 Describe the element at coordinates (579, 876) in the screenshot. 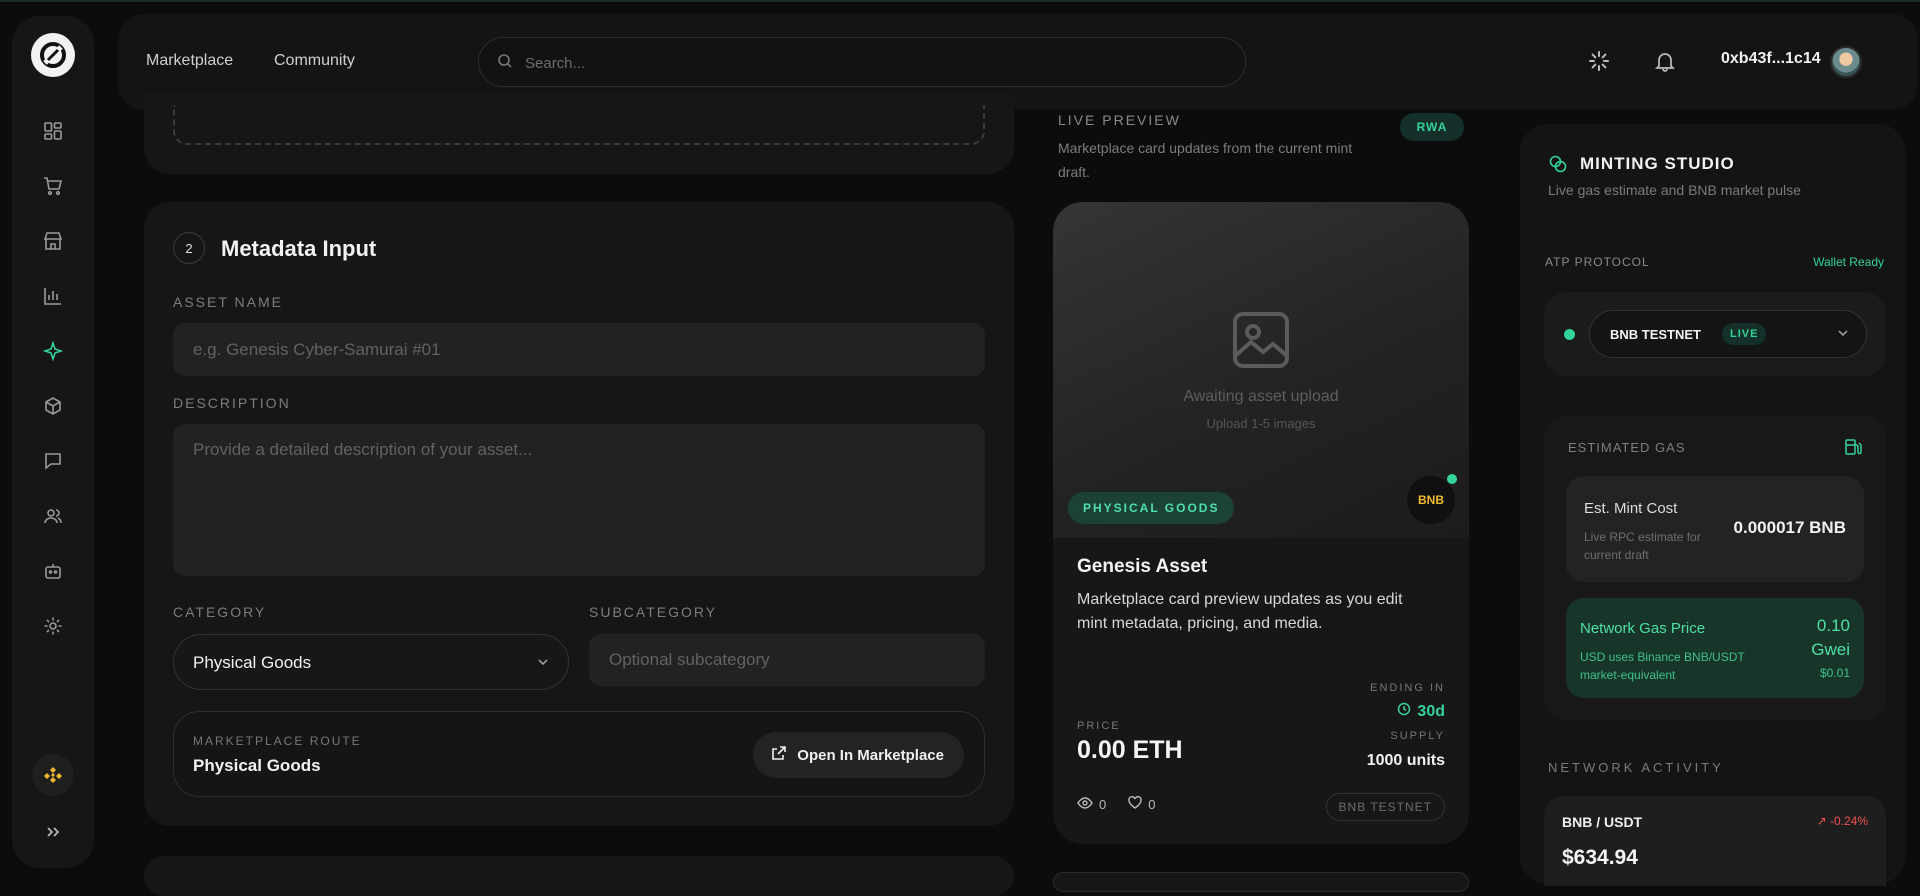

I see `next-card` at that location.